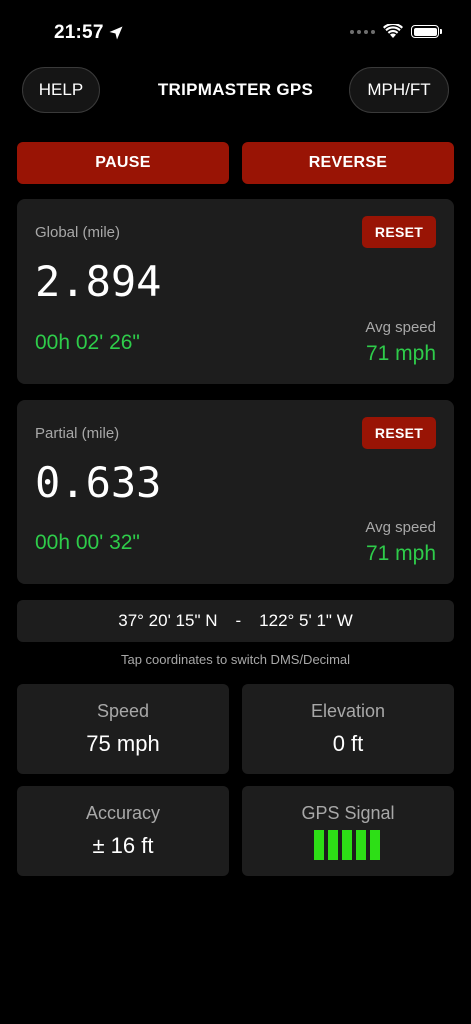 The height and width of the screenshot is (1024, 471). Describe the element at coordinates (98, 482) in the screenshot. I see `partial-distance: 0.633` at that location.